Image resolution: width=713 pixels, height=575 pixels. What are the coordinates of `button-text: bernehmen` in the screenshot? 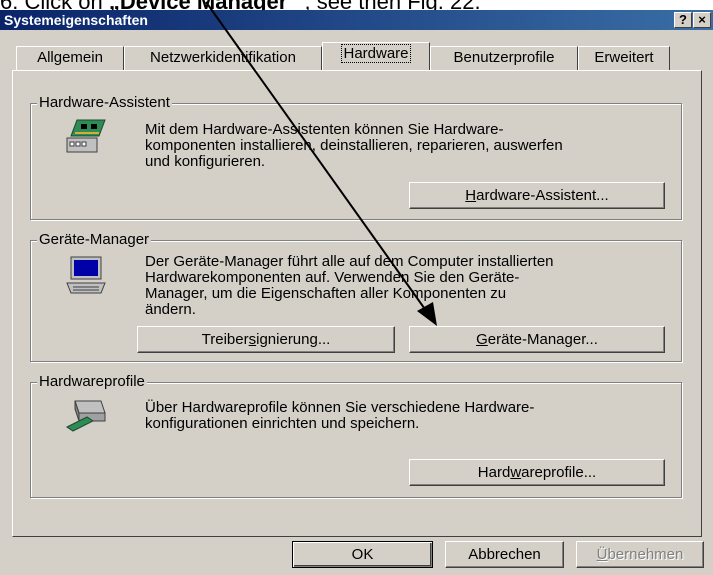 It's located at (645, 554).